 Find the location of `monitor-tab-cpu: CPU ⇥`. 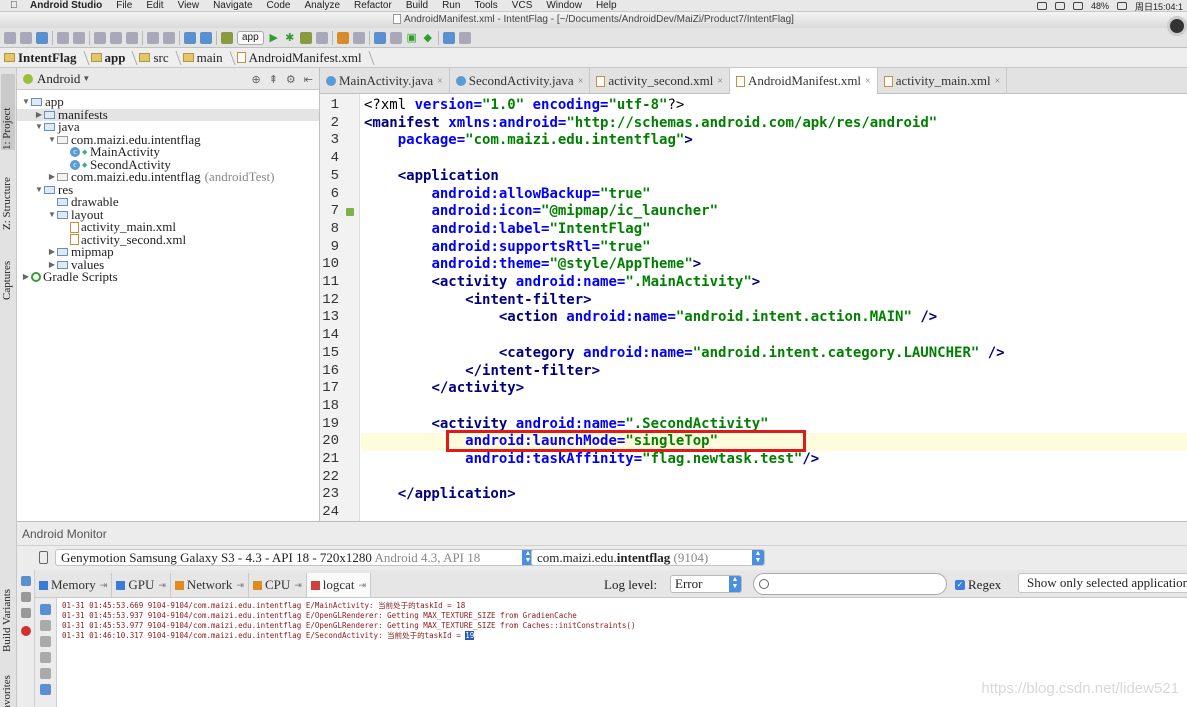

monitor-tab-cpu: CPU ⇥ is located at coordinates (278, 585).